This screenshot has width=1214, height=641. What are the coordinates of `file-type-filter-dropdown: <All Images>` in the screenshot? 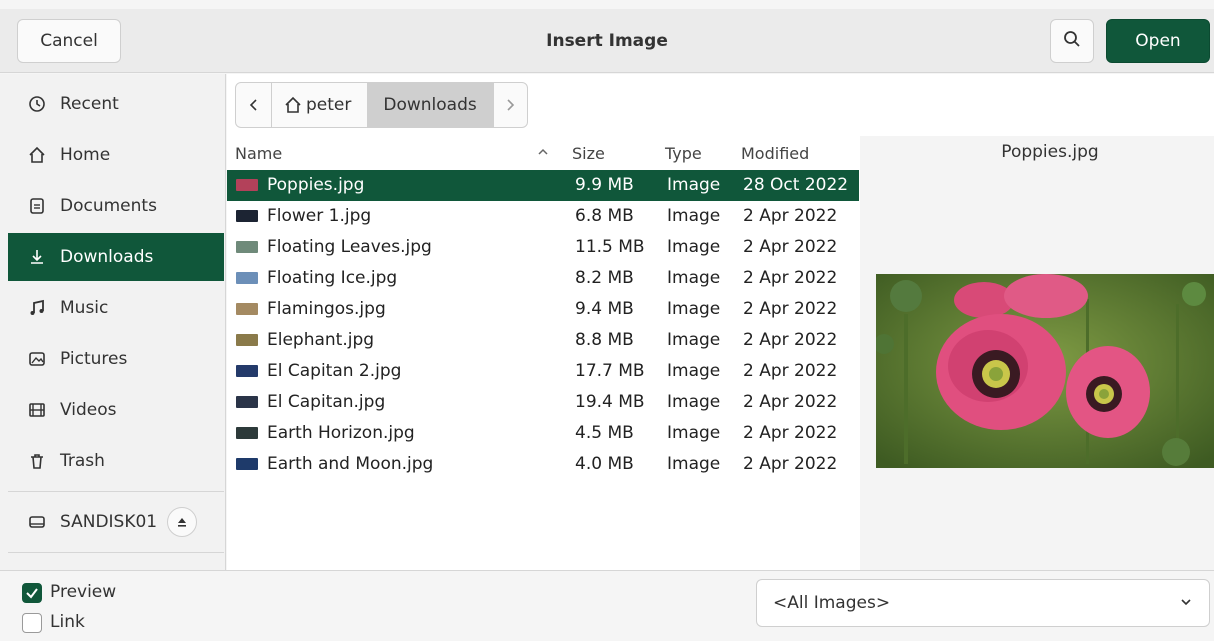 It's located at (983, 603).